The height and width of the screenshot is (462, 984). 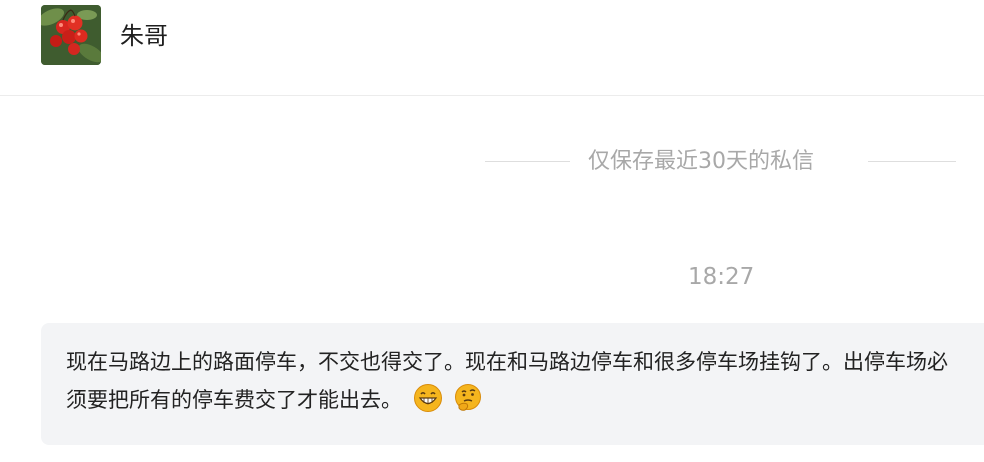 What do you see at coordinates (427, 398) in the screenshot?
I see `grinning-face-emoji-icon` at bounding box center [427, 398].